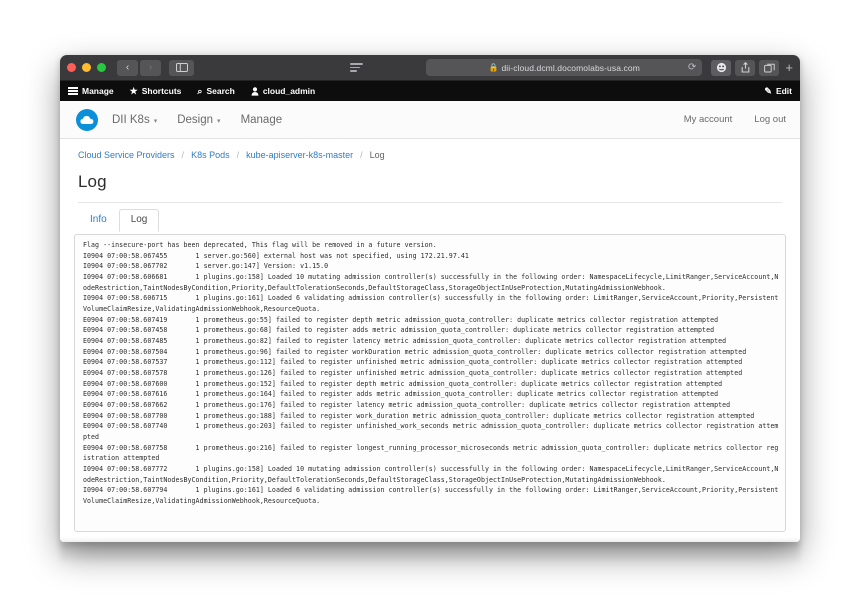 This screenshot has width=860, height=616. What do you see at coordinates (783, 91) in the screenshot?
I see `toolbar-item-edit-label: Edit` at bounding box center [783, 91].